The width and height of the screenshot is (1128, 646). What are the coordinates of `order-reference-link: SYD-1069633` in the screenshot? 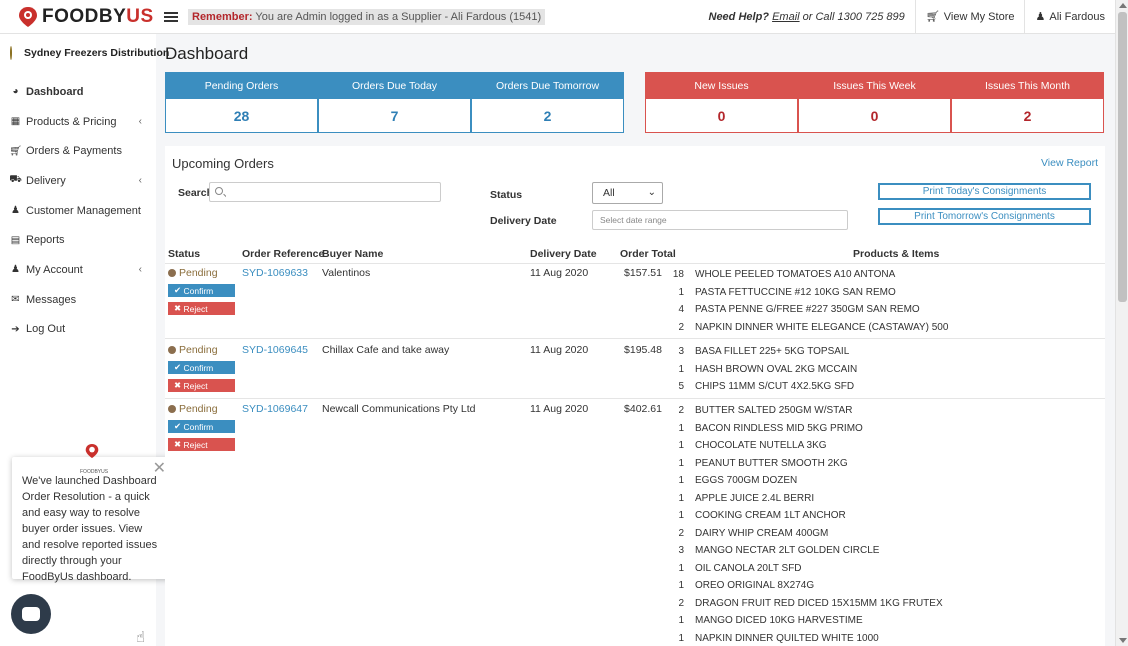 It's located at (275, 273).